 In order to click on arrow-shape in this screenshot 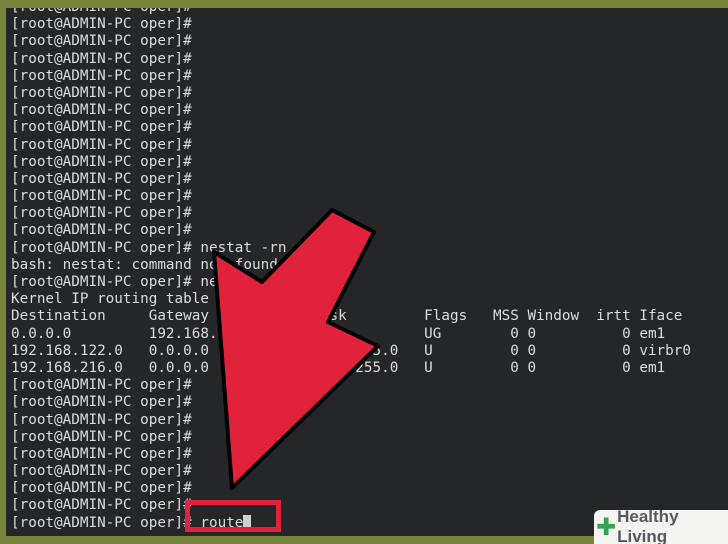, I will do `click(296, 349)`.